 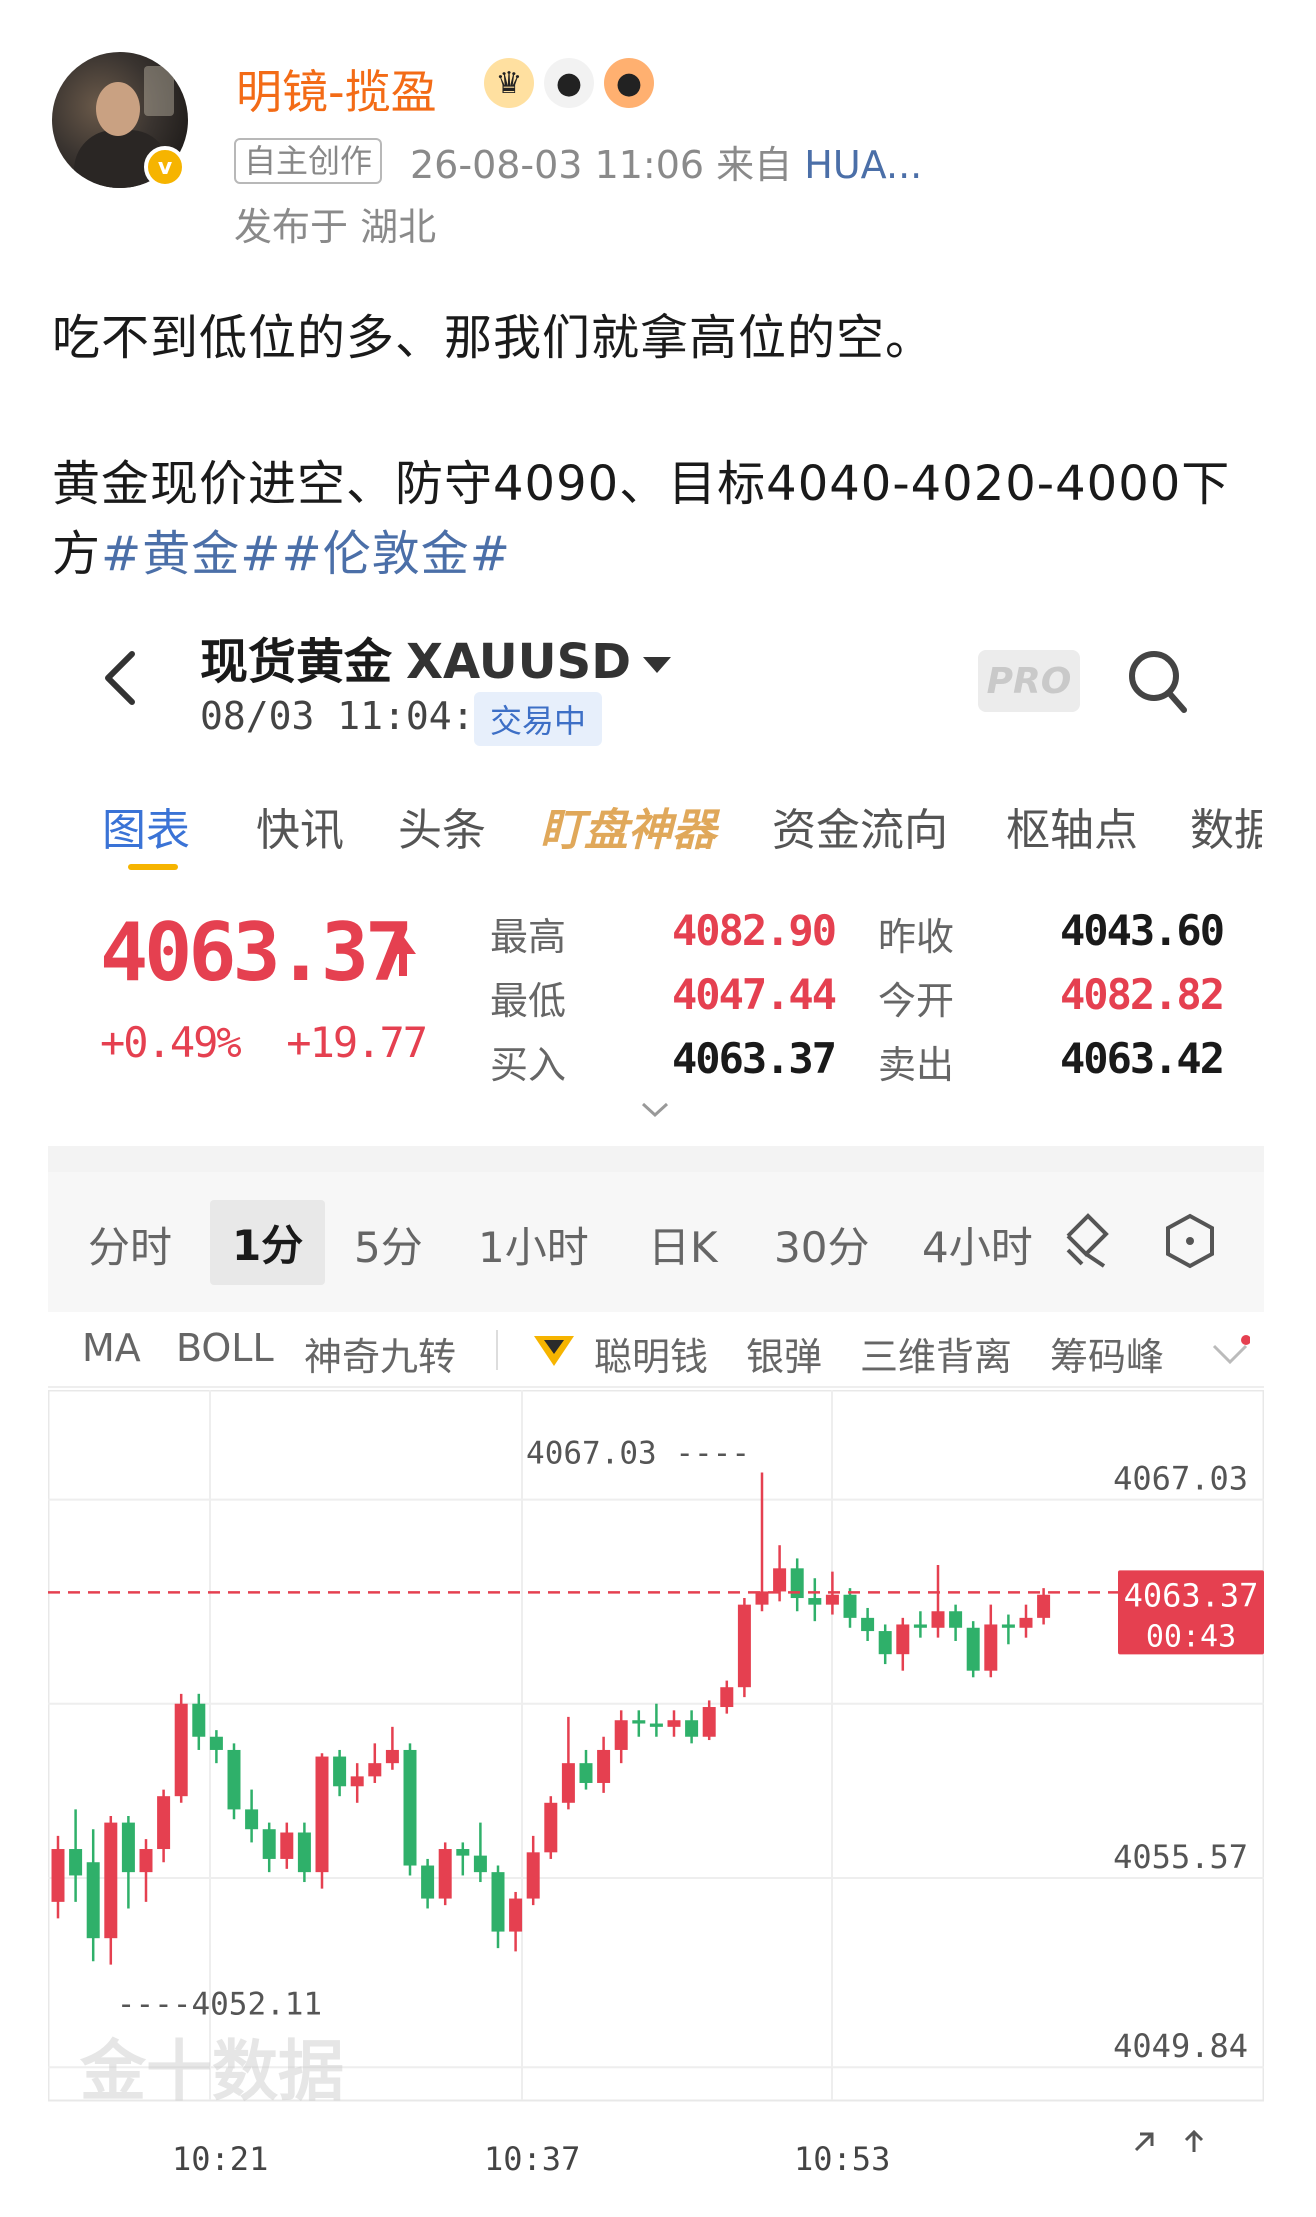 What do you see at coordinates (146, 826) in the screenshot?
I see `tab-chart: 图表` at bounding box center [146, 826].